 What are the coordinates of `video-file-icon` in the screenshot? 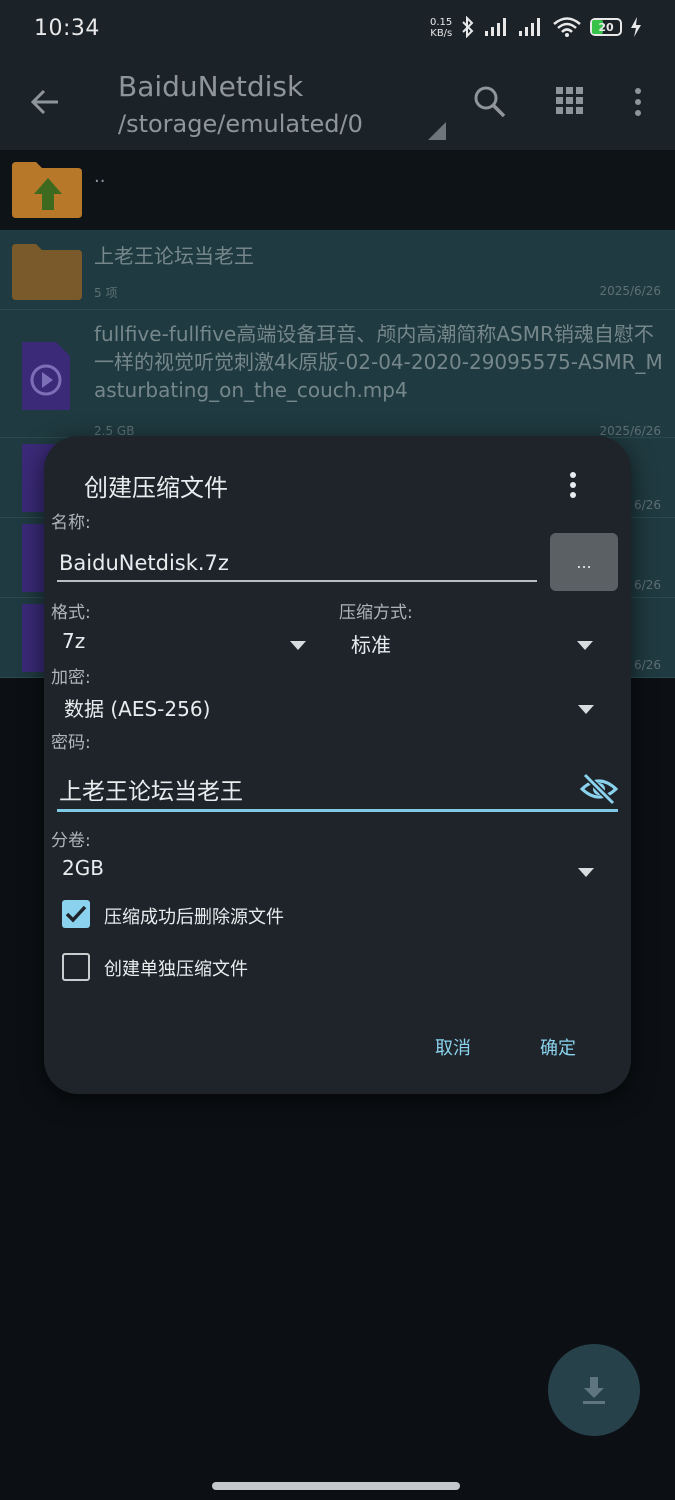 It's located at (46, 376).